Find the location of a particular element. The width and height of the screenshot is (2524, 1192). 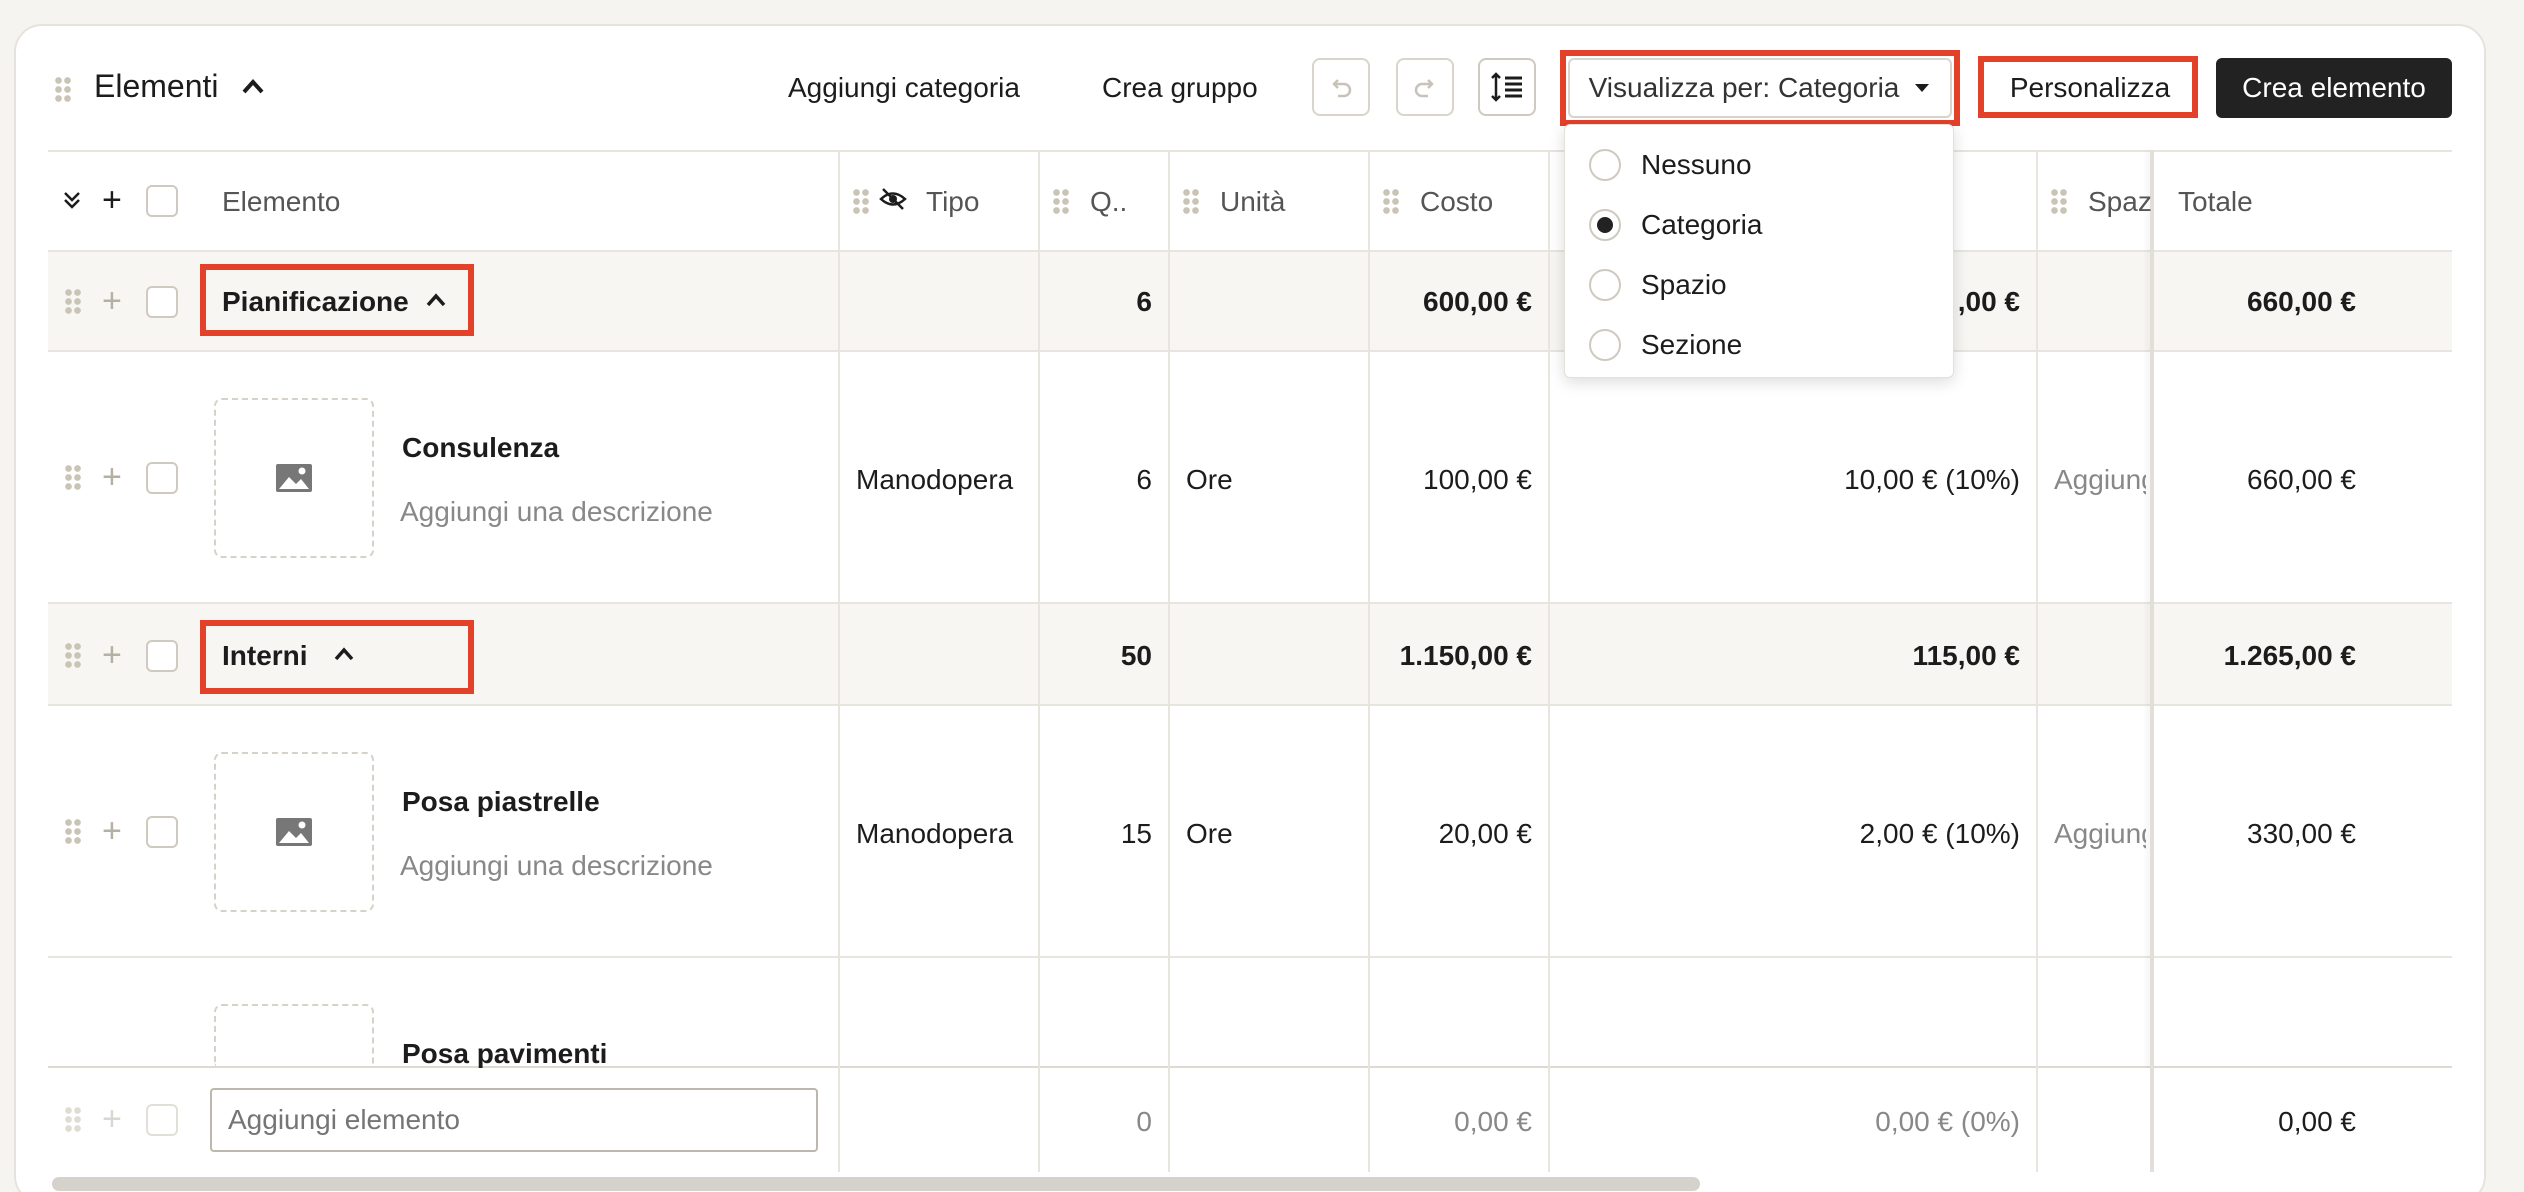

item-markup: 10,00 € (10%) is located at coordinates (1790, 480).